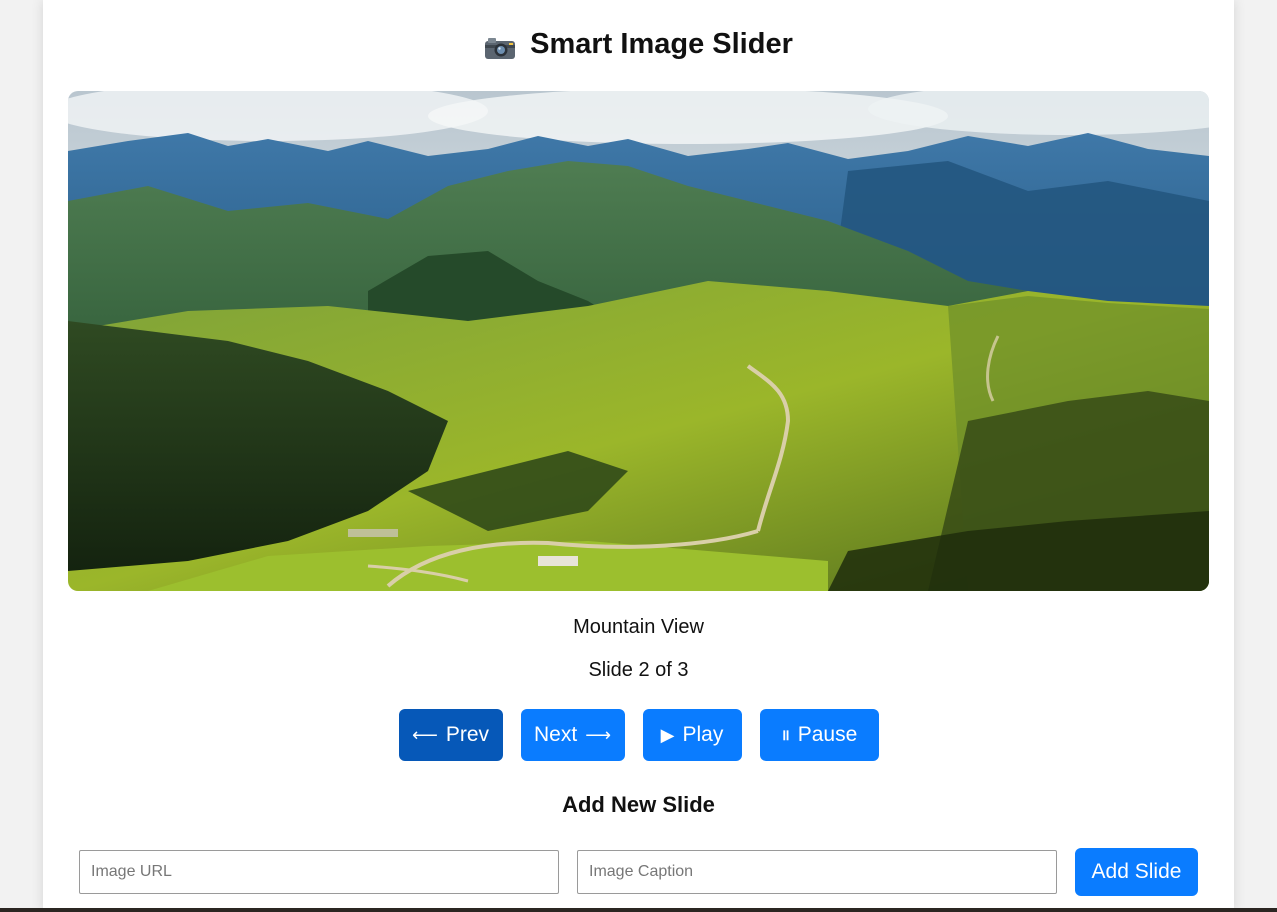 Image resolution: width=1277 pixels, height=912 pixels. Describe the element at coordinates (425, 735) in the screenshot. I see `arrow-left-icon: ⟵` at that location.